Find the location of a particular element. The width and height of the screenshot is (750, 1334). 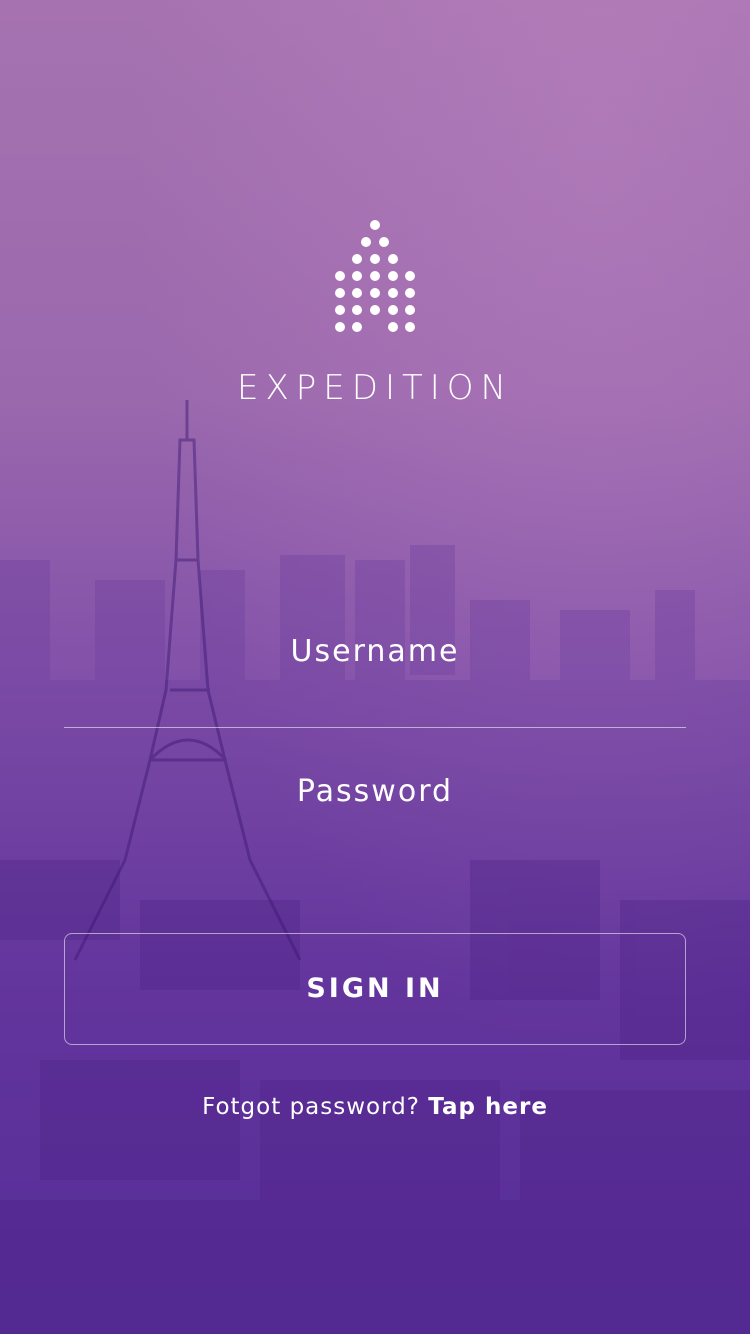

password-input: Password is located at coordinates (375, 792).